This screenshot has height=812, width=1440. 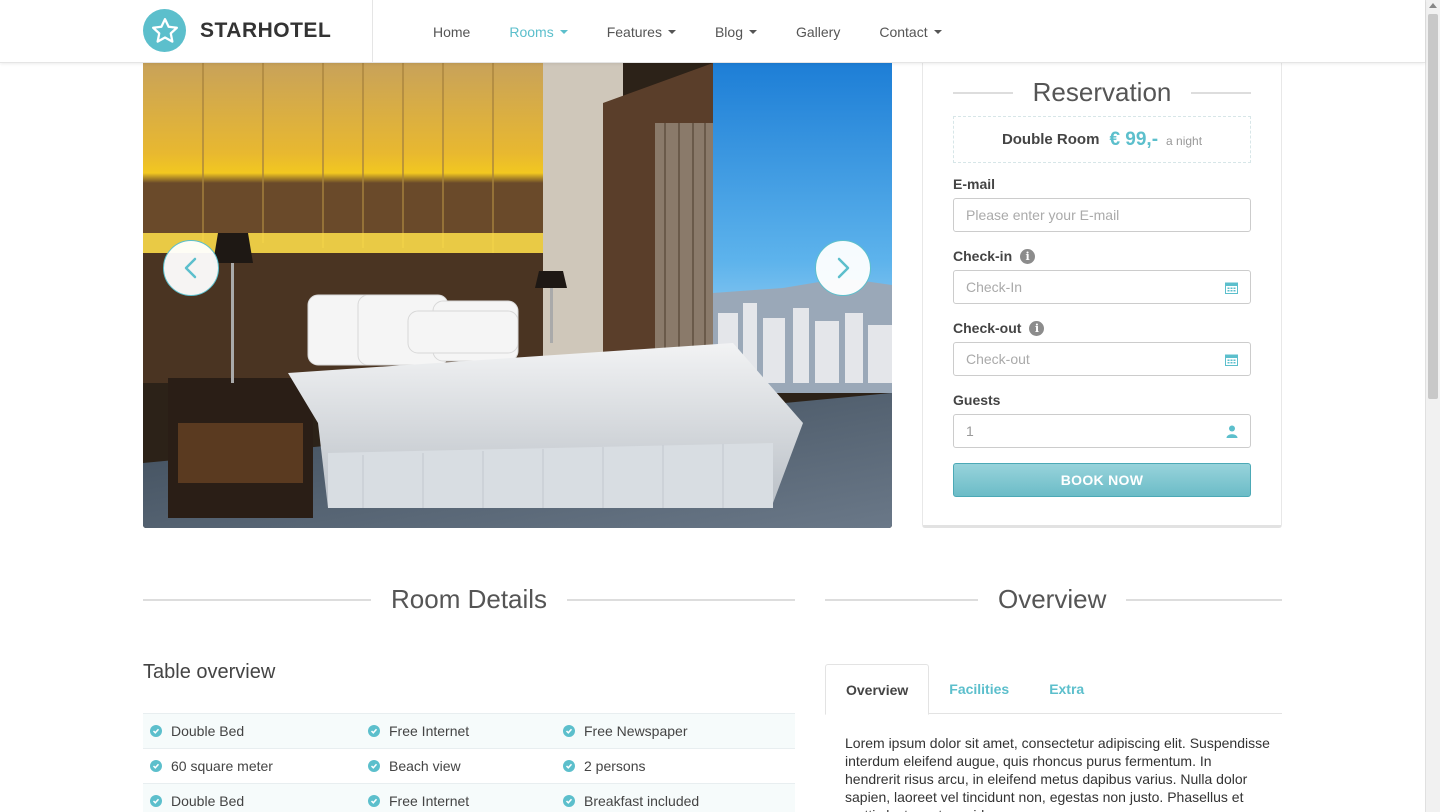 I want to click on nav-contact: Contact, so click(x=910, y=31).